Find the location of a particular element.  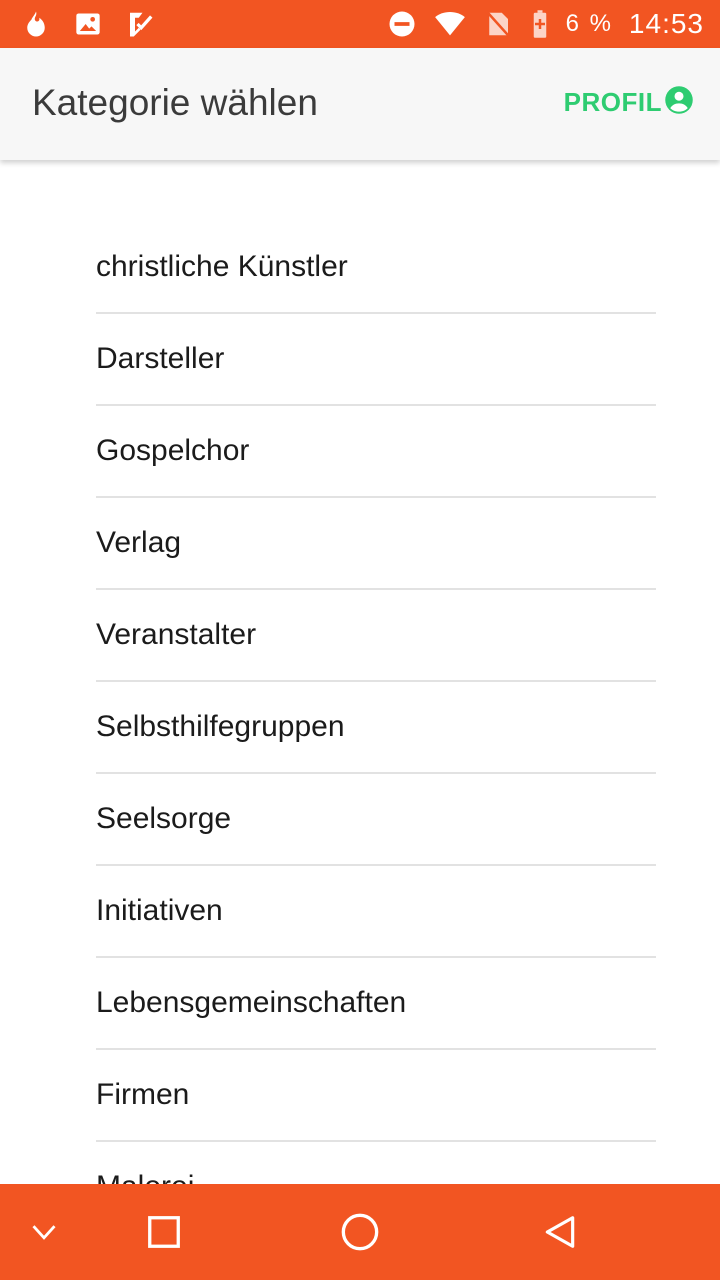

collapse-chevron-icon is located at coordinates (44, 1232).